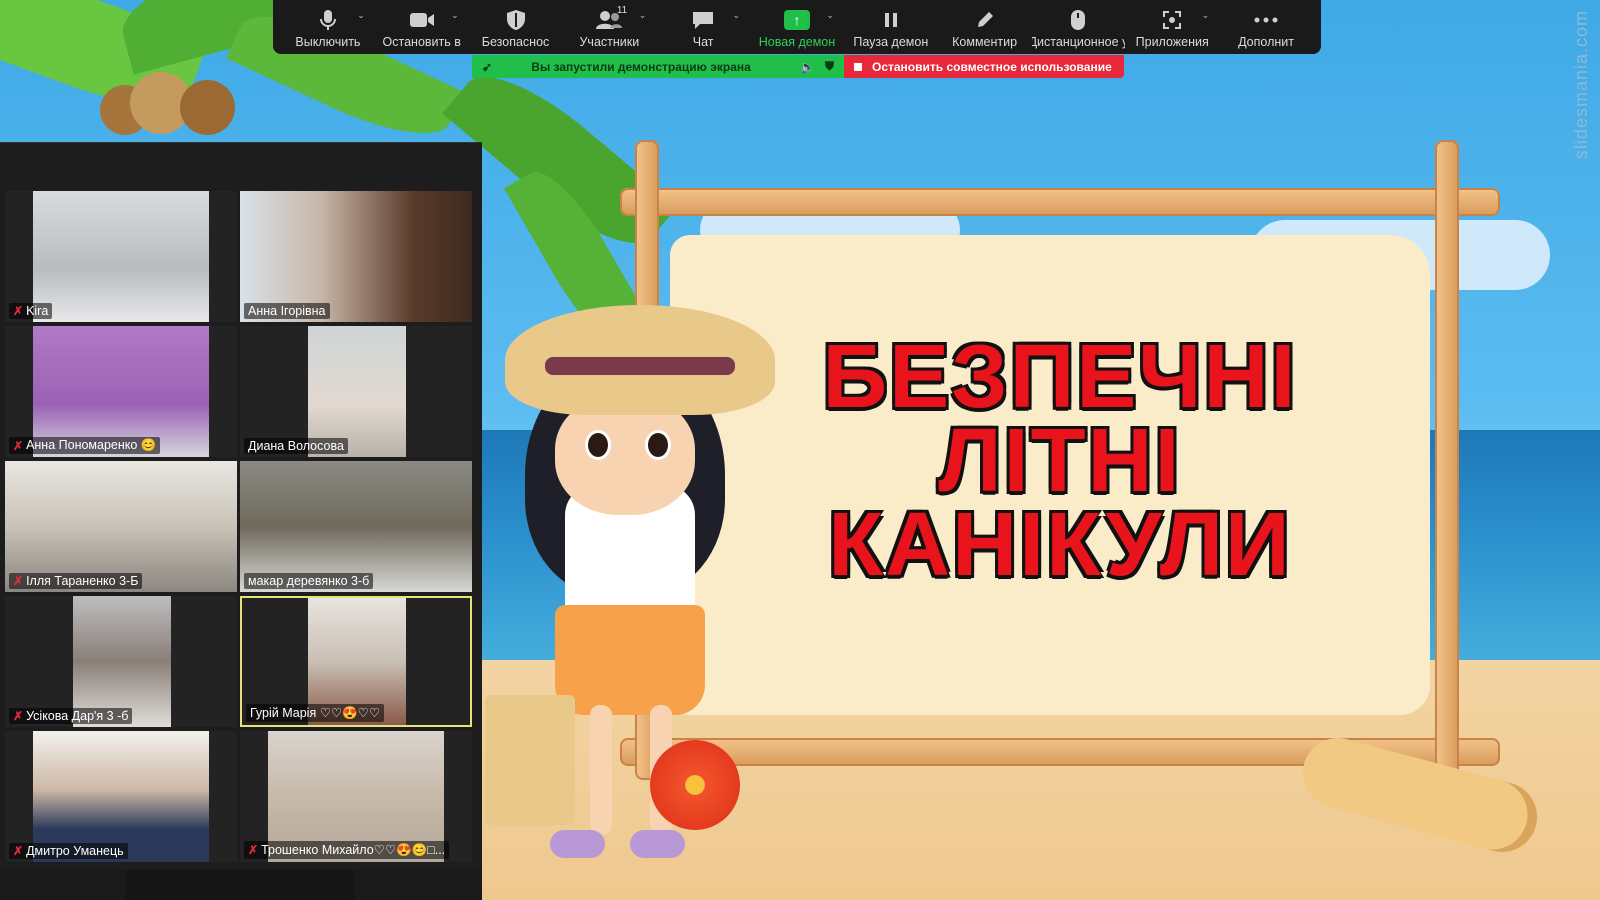 This screenshot has width=1600, height=900. Describe the element at coordinates (85, 445) in the screenshot. I see `participant-name-tag: ✗ Анна Пономаренко 😊` at that location.